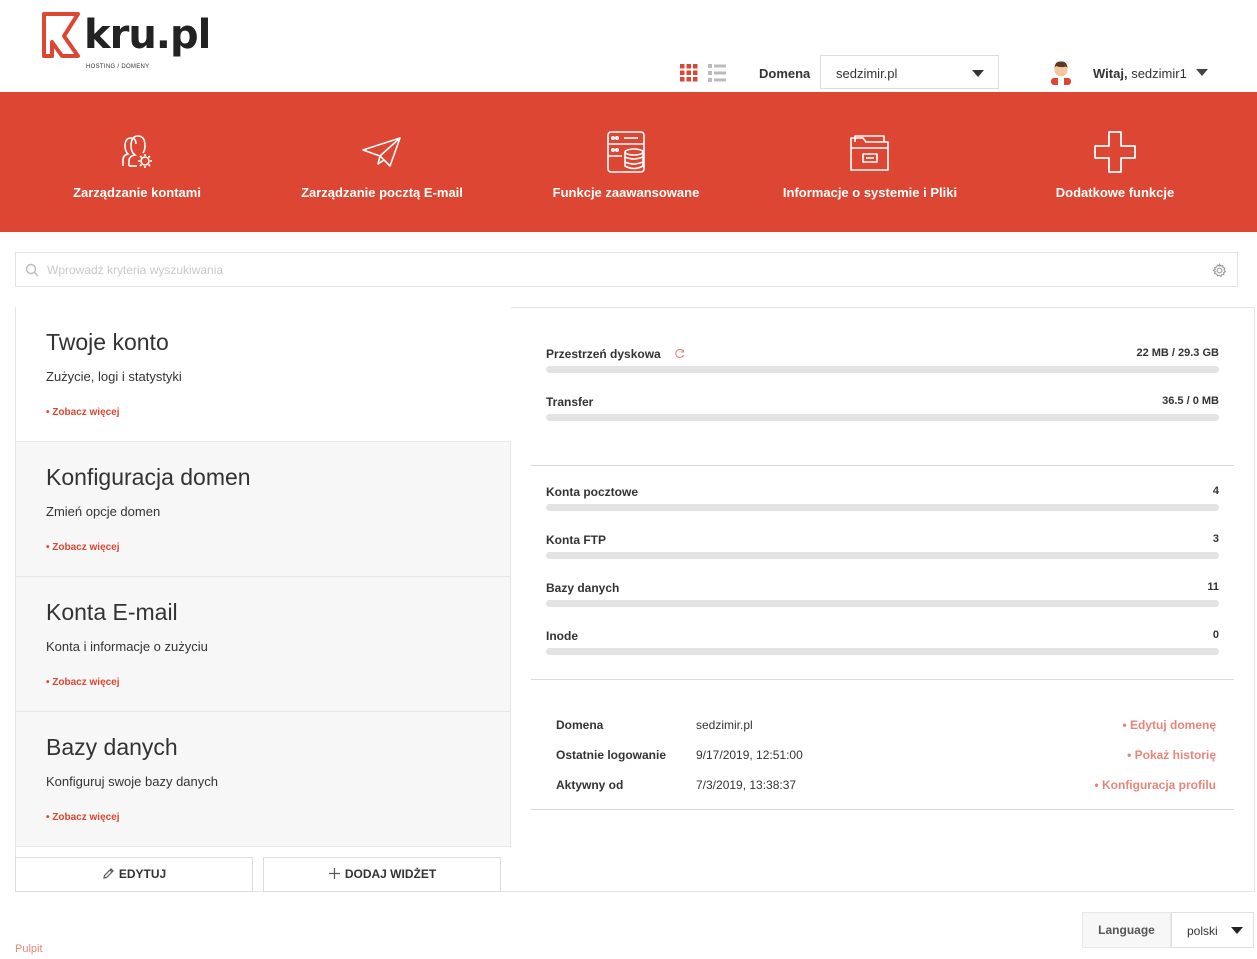 The image size is (1257, 959). I want to click on nav-label: Informacje o systemie i Pliki, so click(870, 192).